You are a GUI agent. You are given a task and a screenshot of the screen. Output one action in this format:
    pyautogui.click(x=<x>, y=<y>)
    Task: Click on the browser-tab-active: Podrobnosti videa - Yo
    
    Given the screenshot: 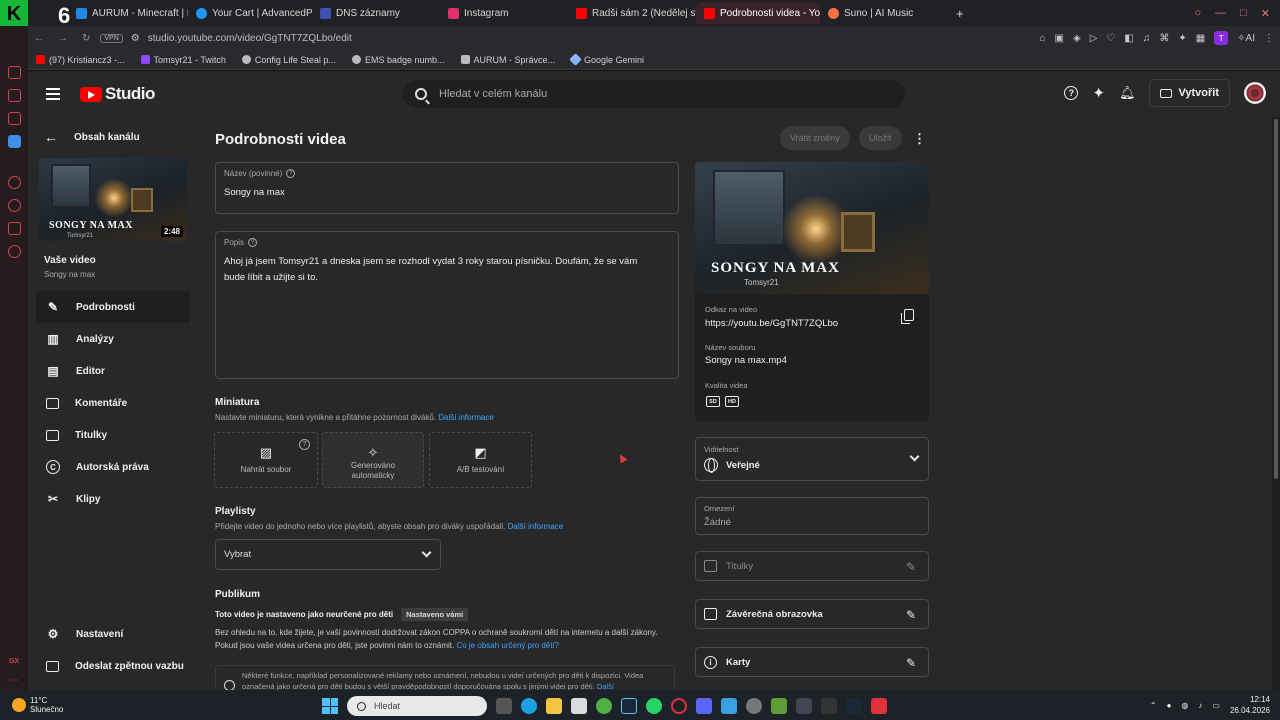 What is the action you would take?
    pyautogui.click(x=758, y=13)
    